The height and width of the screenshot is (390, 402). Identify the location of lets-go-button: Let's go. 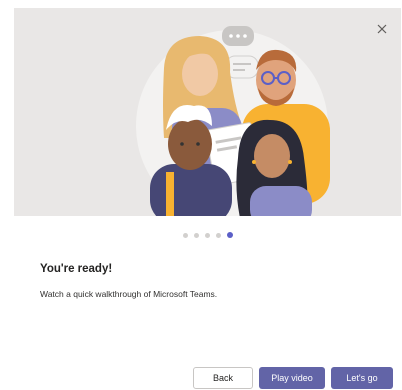
(362, 378).